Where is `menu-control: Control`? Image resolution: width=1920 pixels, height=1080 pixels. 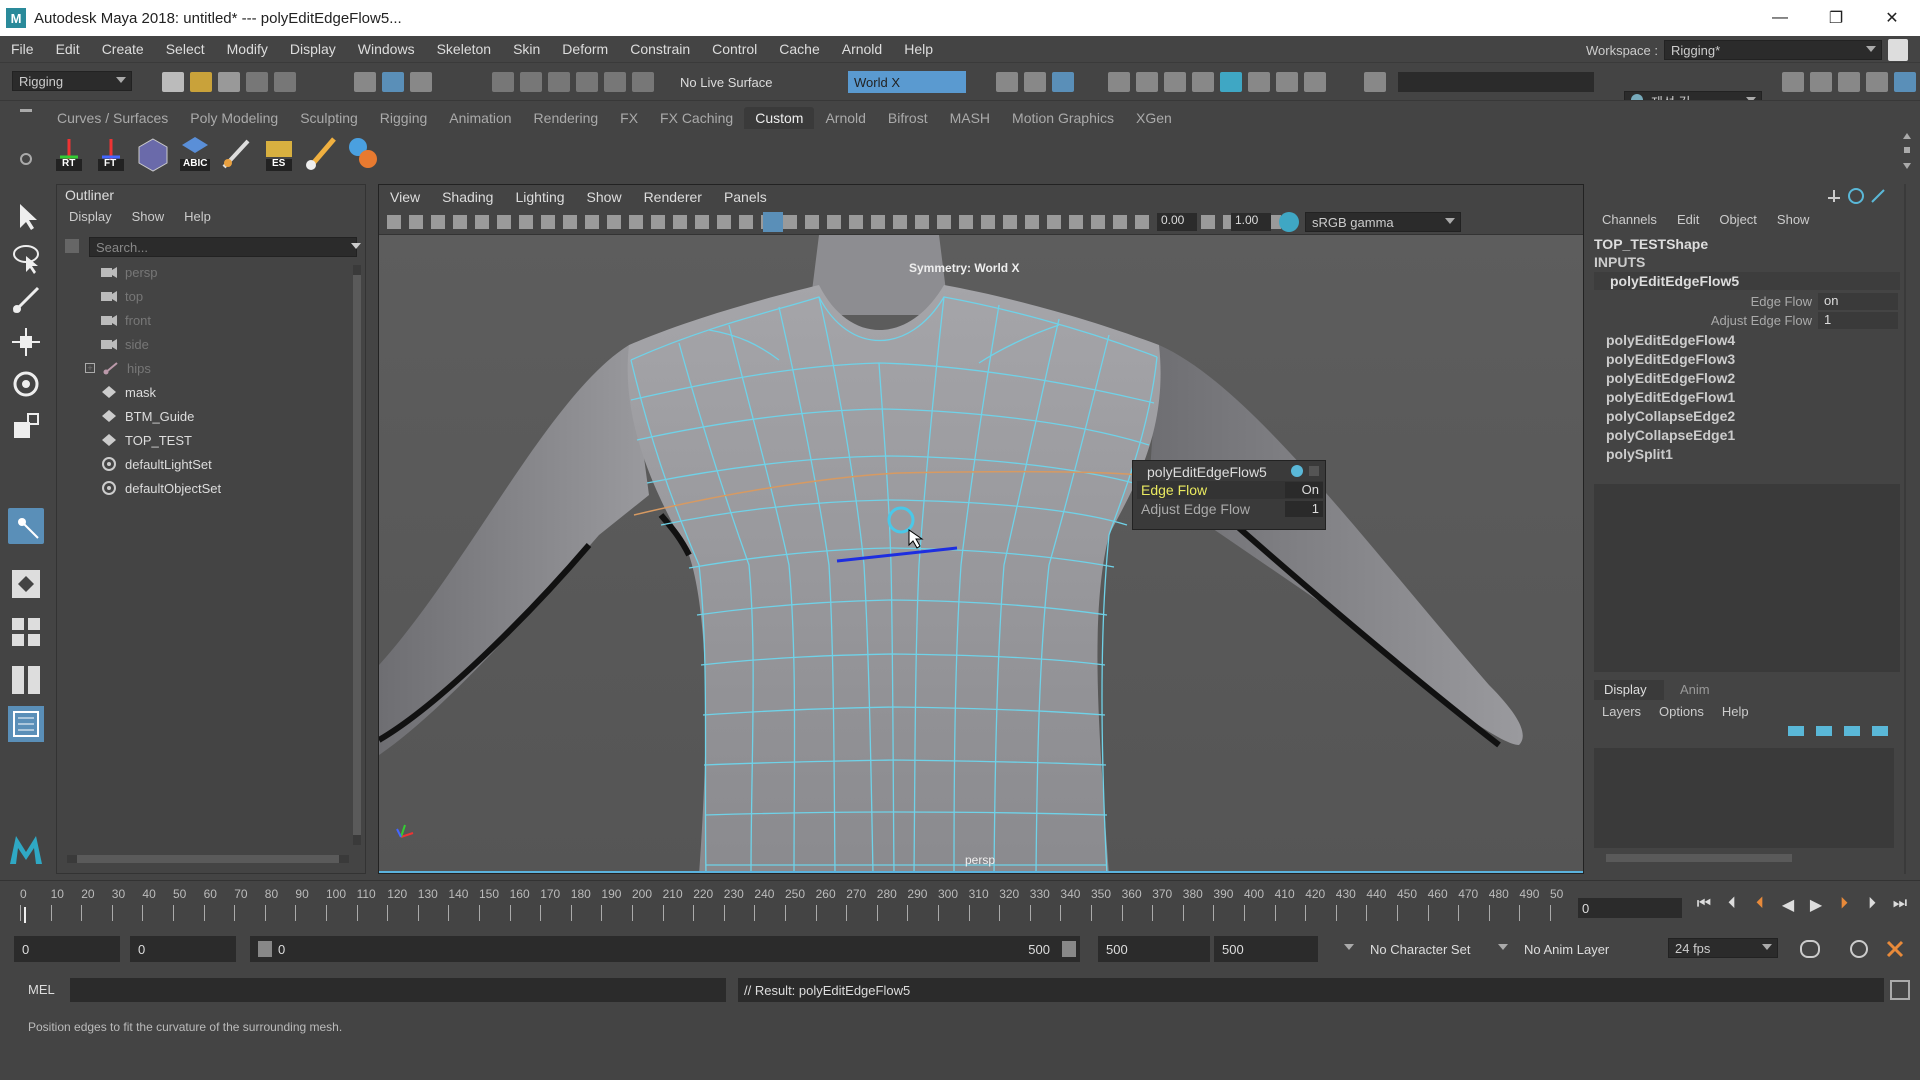
menu-control: Control is located at coordinates (734, 49).